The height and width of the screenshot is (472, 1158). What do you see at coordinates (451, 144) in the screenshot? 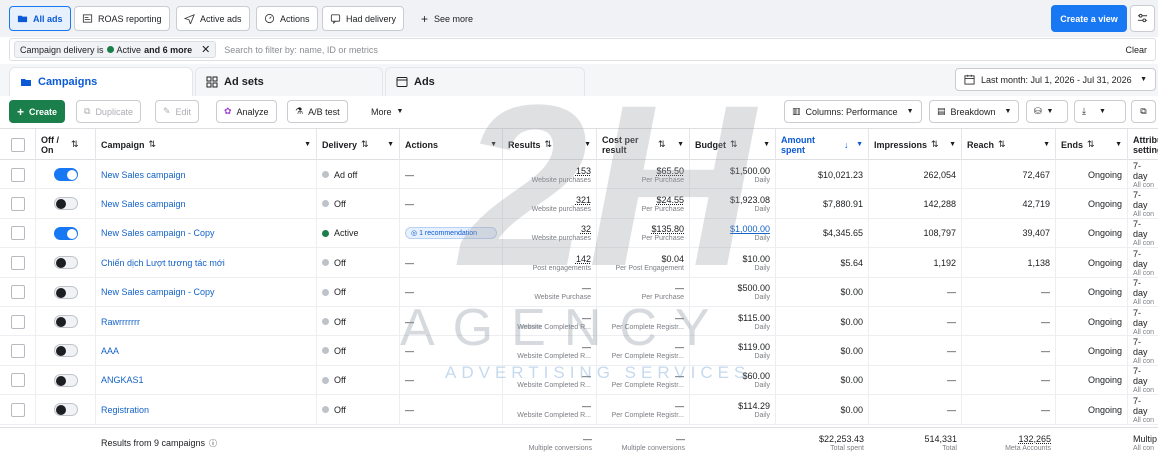
I see `header-actions: Actions ▼` at bounding box center [451, 144].